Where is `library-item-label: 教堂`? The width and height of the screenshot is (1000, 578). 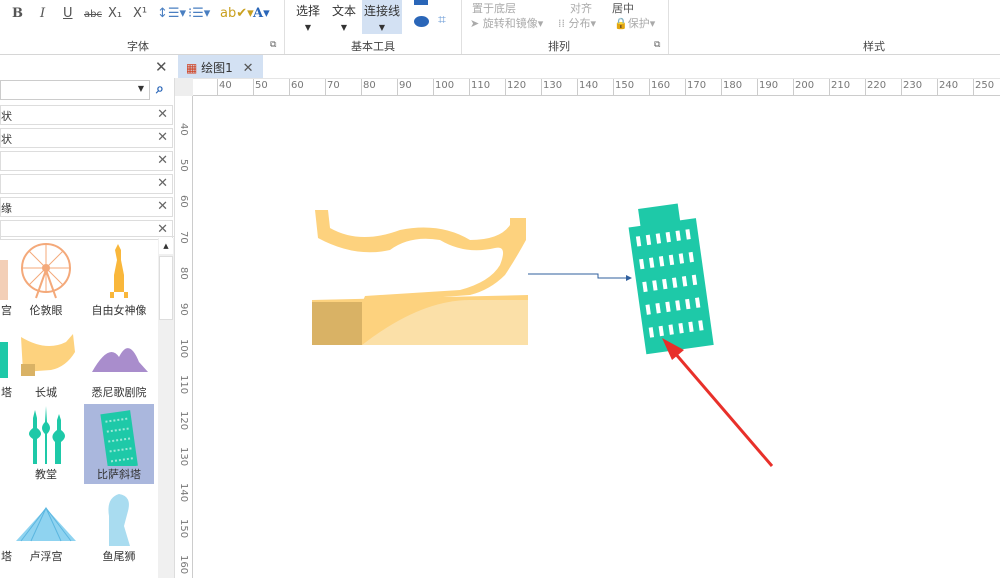 library-item-label: 教堂 is located at coordinates (46, 474).